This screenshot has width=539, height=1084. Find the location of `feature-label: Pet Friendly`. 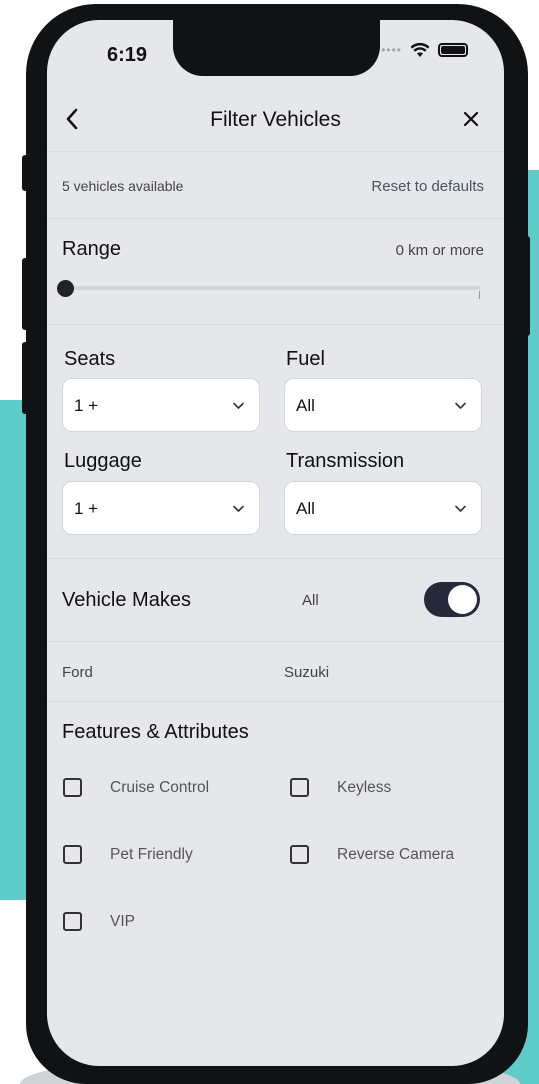

feature-label: Pet Friendly is located at coordinates (151, 854).